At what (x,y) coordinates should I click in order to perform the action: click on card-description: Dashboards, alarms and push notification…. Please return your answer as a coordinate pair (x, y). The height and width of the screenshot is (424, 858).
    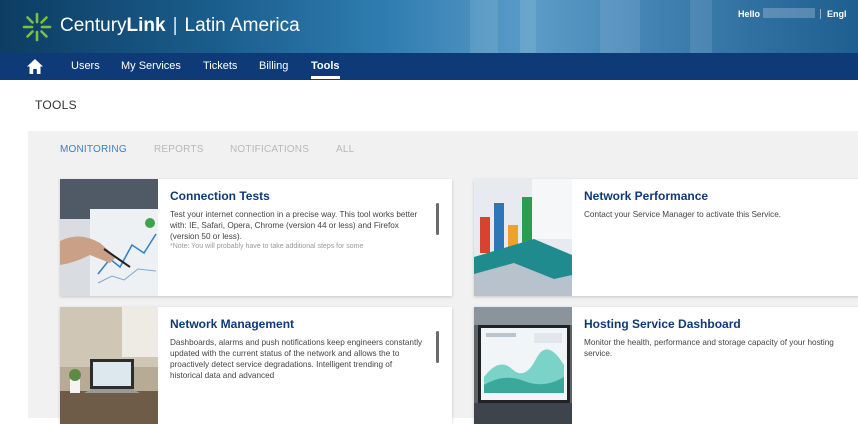
    Looking at the image, I should click on (296, 359).